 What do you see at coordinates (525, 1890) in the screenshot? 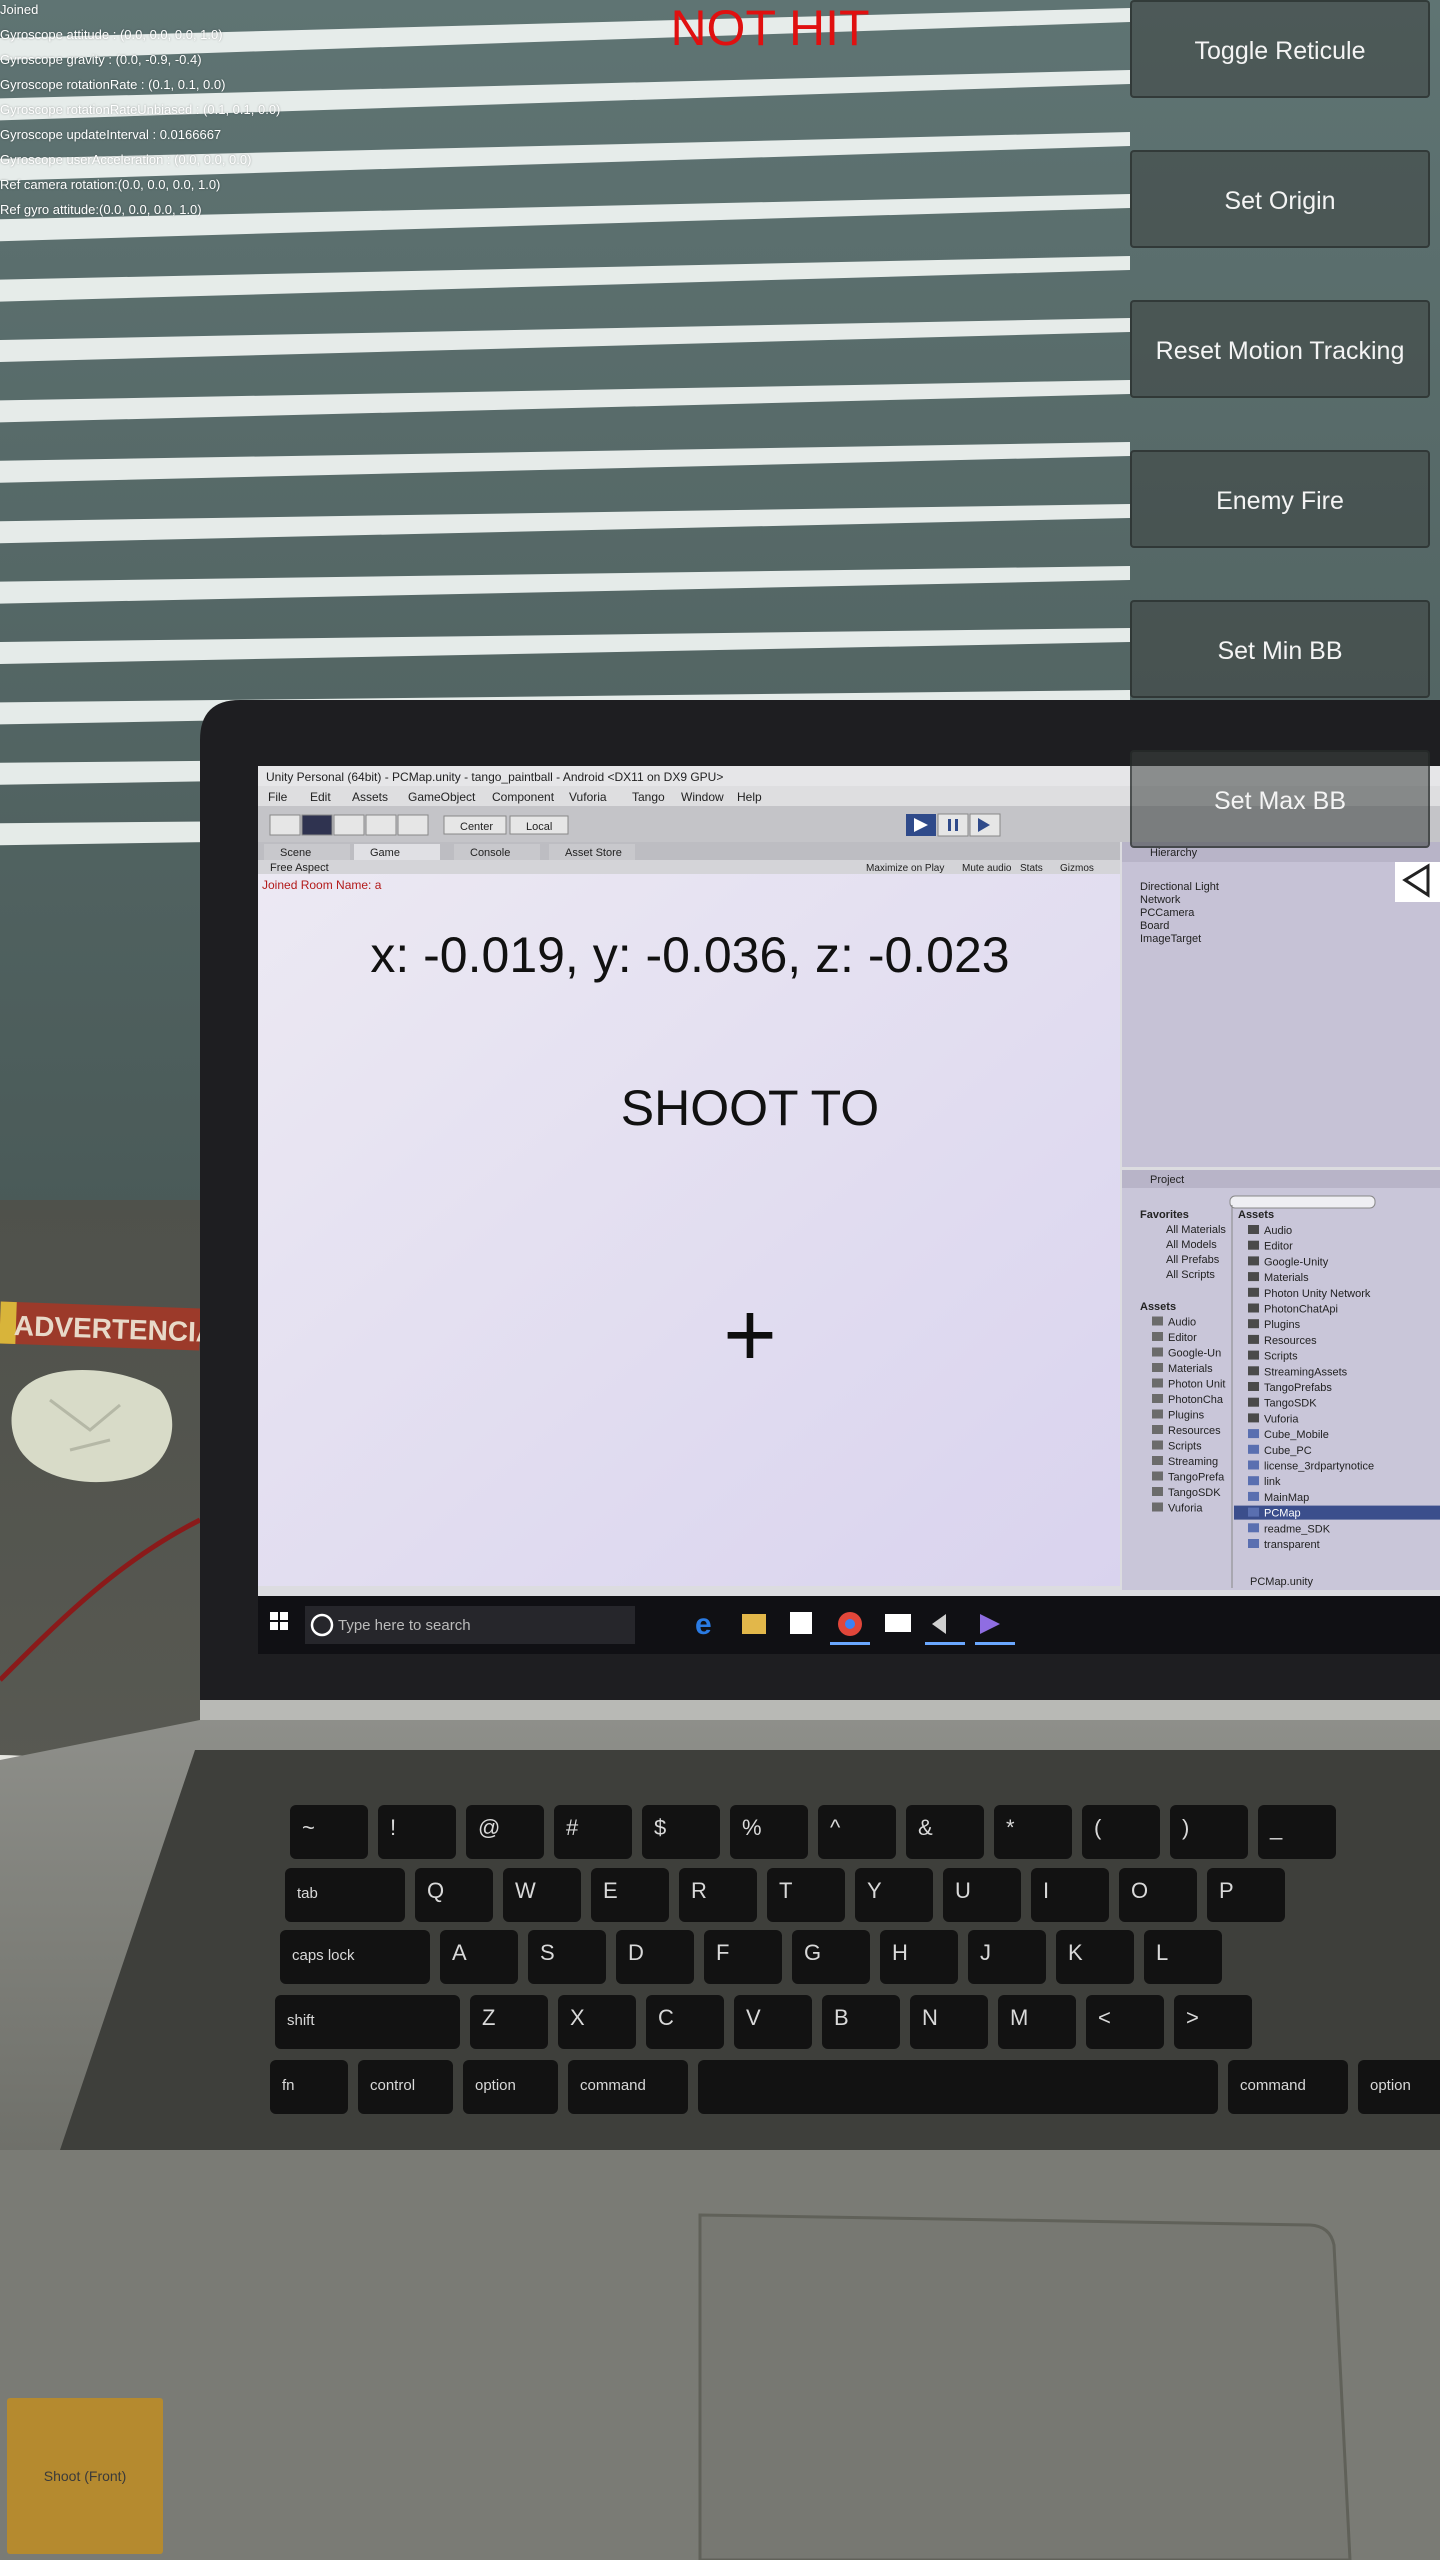
I see `keyboard-key-label: W` at bounding box center [525, 1890].